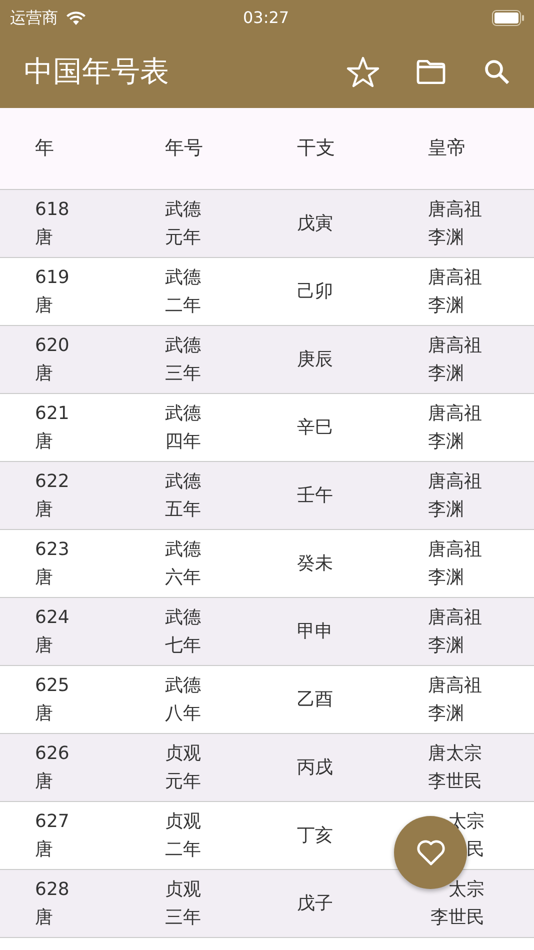  I want to click on table-cell-text: 626 唐, so click(52, 768).